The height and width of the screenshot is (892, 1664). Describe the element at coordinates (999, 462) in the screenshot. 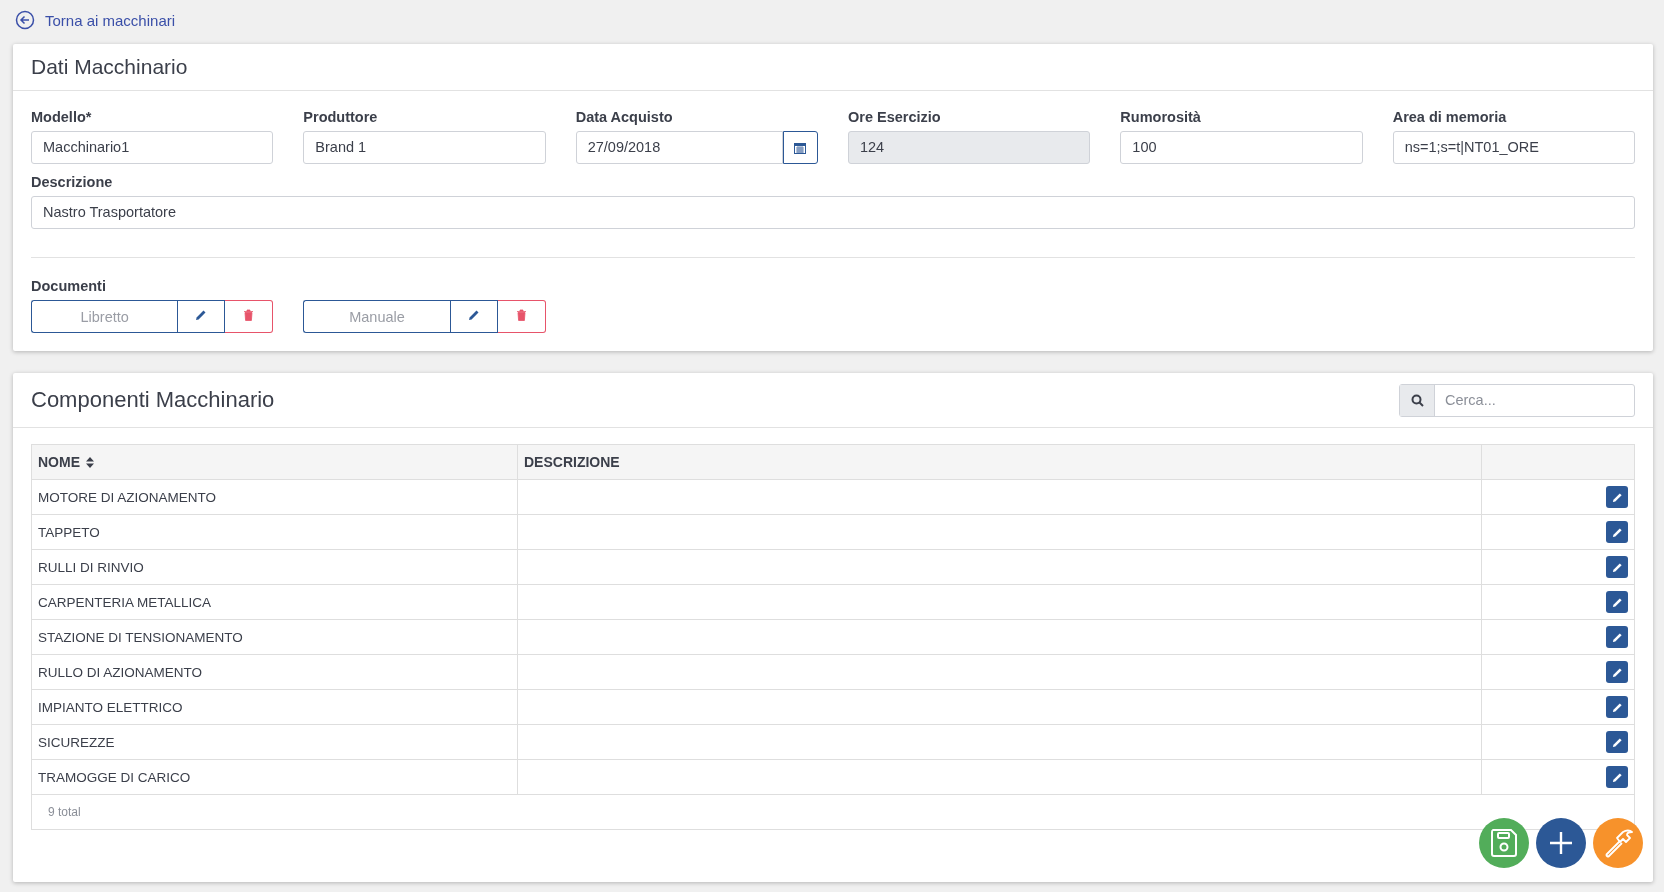

I see `column-header: DESCRIZIONE` at that location.